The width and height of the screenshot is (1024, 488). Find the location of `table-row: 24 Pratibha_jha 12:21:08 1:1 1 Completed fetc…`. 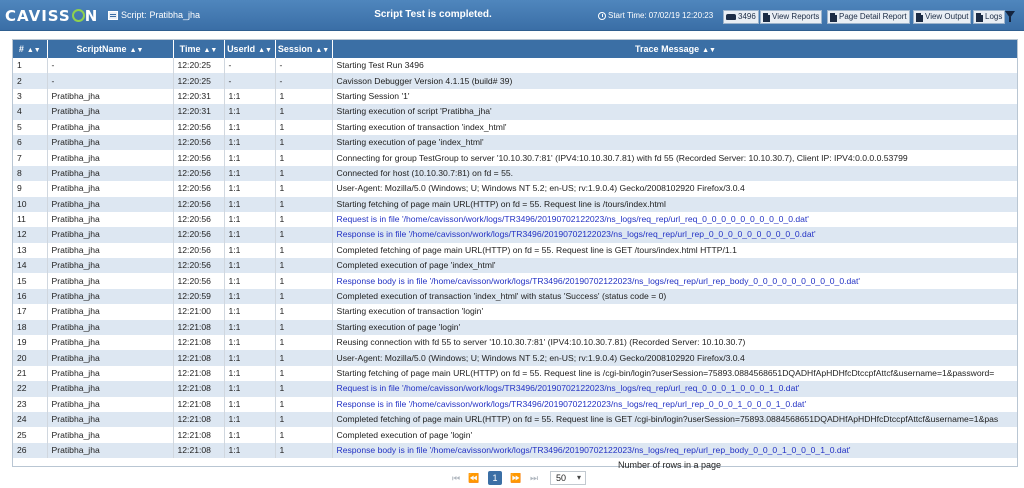

table-row: 24 Pratibha_jha 12:21:08 1:1 1 Completed fetc… is located at coordinates (515, 419).